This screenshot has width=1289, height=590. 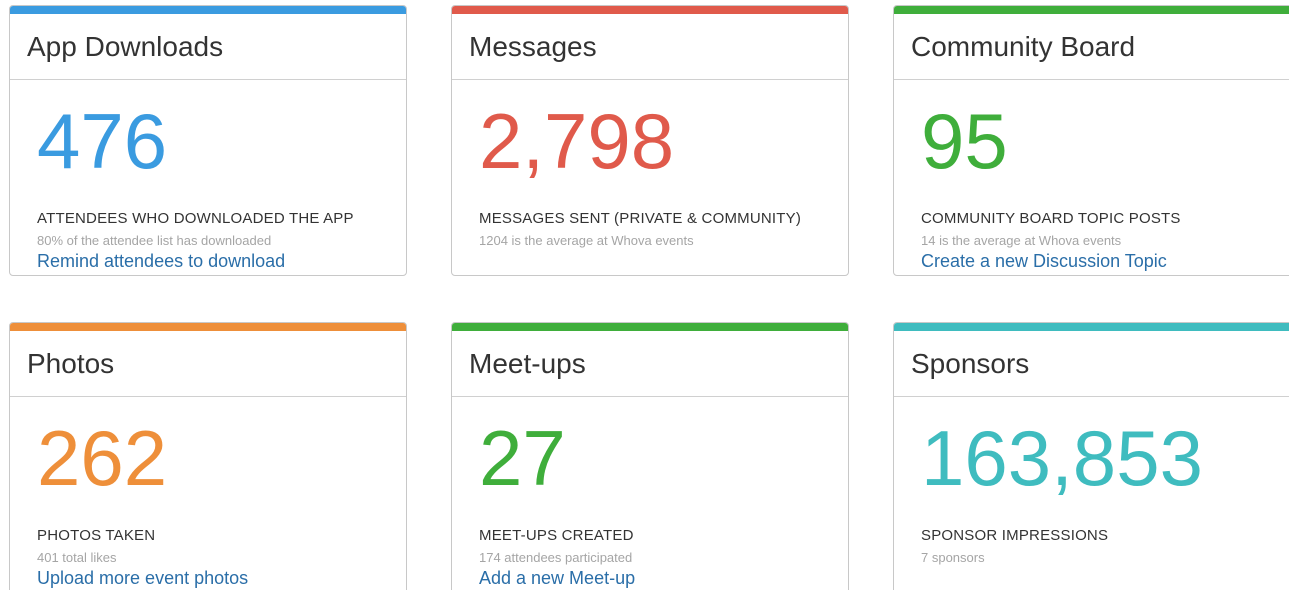 What do you see at coordinates (522, 458) in the screenshot?
I see `metric-value: 27` at bounding box center [522, 458].